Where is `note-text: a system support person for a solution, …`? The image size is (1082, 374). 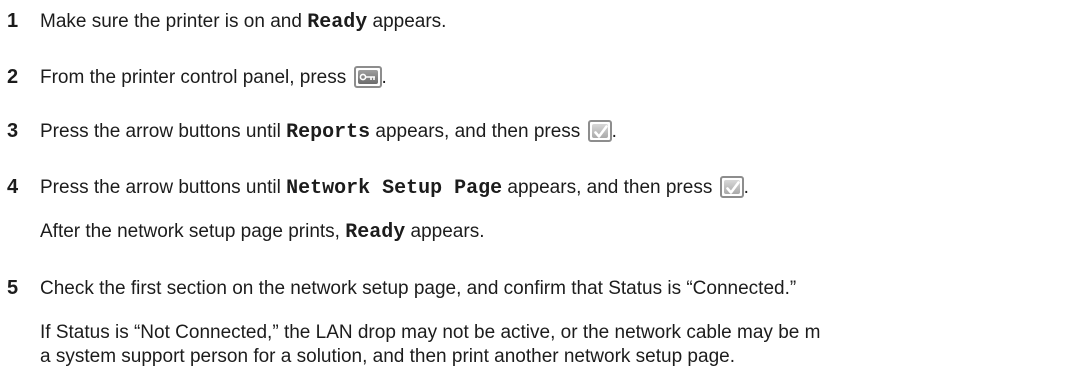
note-text: a system support person for a solution, … is located at coordinates (387, 356).